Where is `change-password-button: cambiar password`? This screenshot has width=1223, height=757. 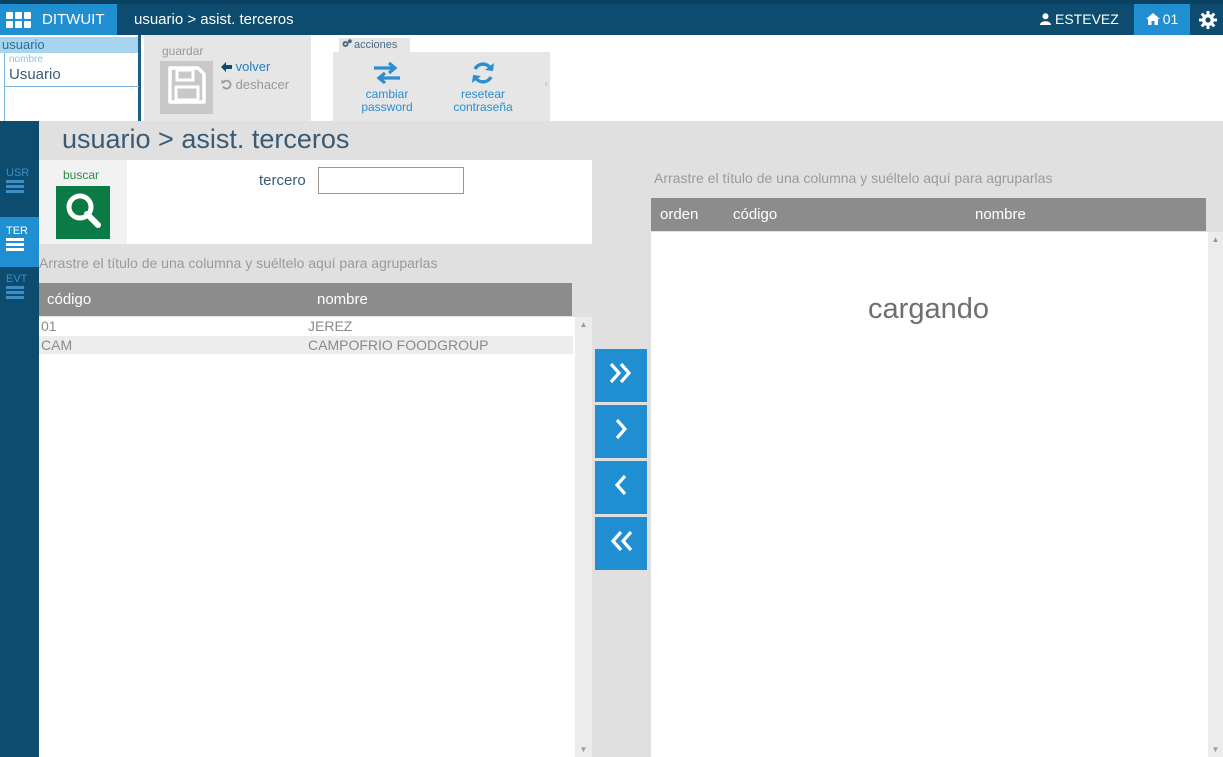
change-password-button: cambiar password is located at coordinates (387, 85).